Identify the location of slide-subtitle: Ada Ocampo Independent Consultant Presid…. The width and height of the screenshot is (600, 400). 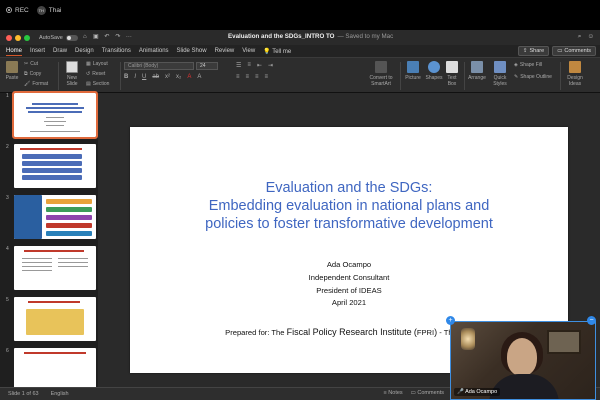
(349, 284).